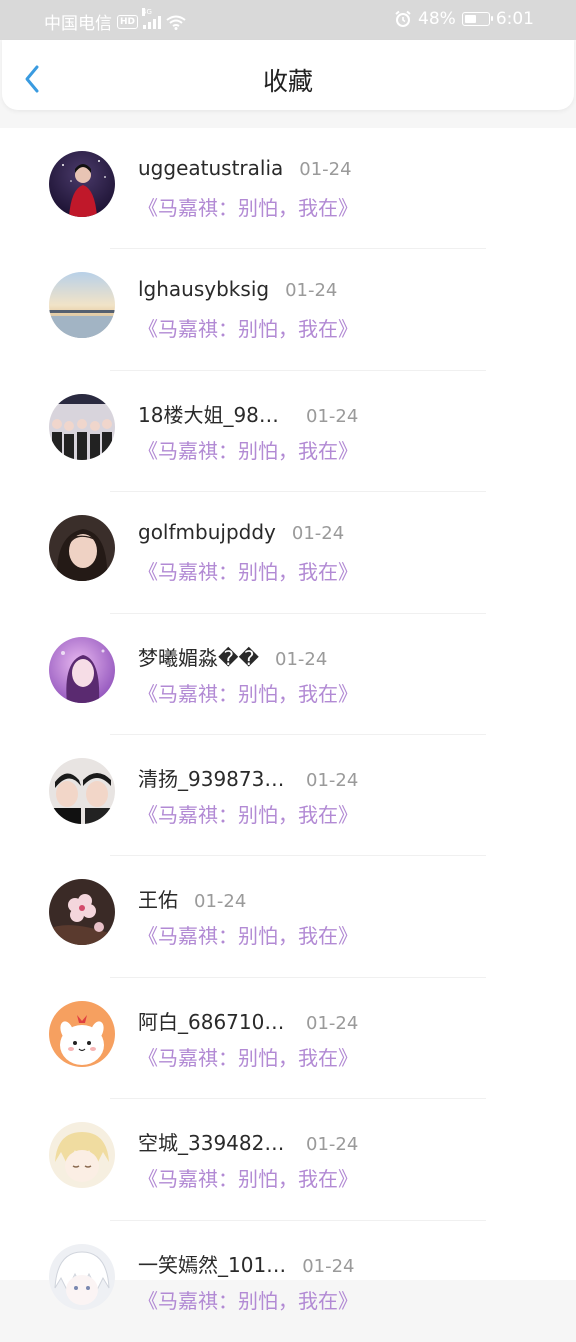 The image size is (576, 1342). Describe the element at coordinates (176, 22) in the screenshot. I see `wifi-icon` at that location.